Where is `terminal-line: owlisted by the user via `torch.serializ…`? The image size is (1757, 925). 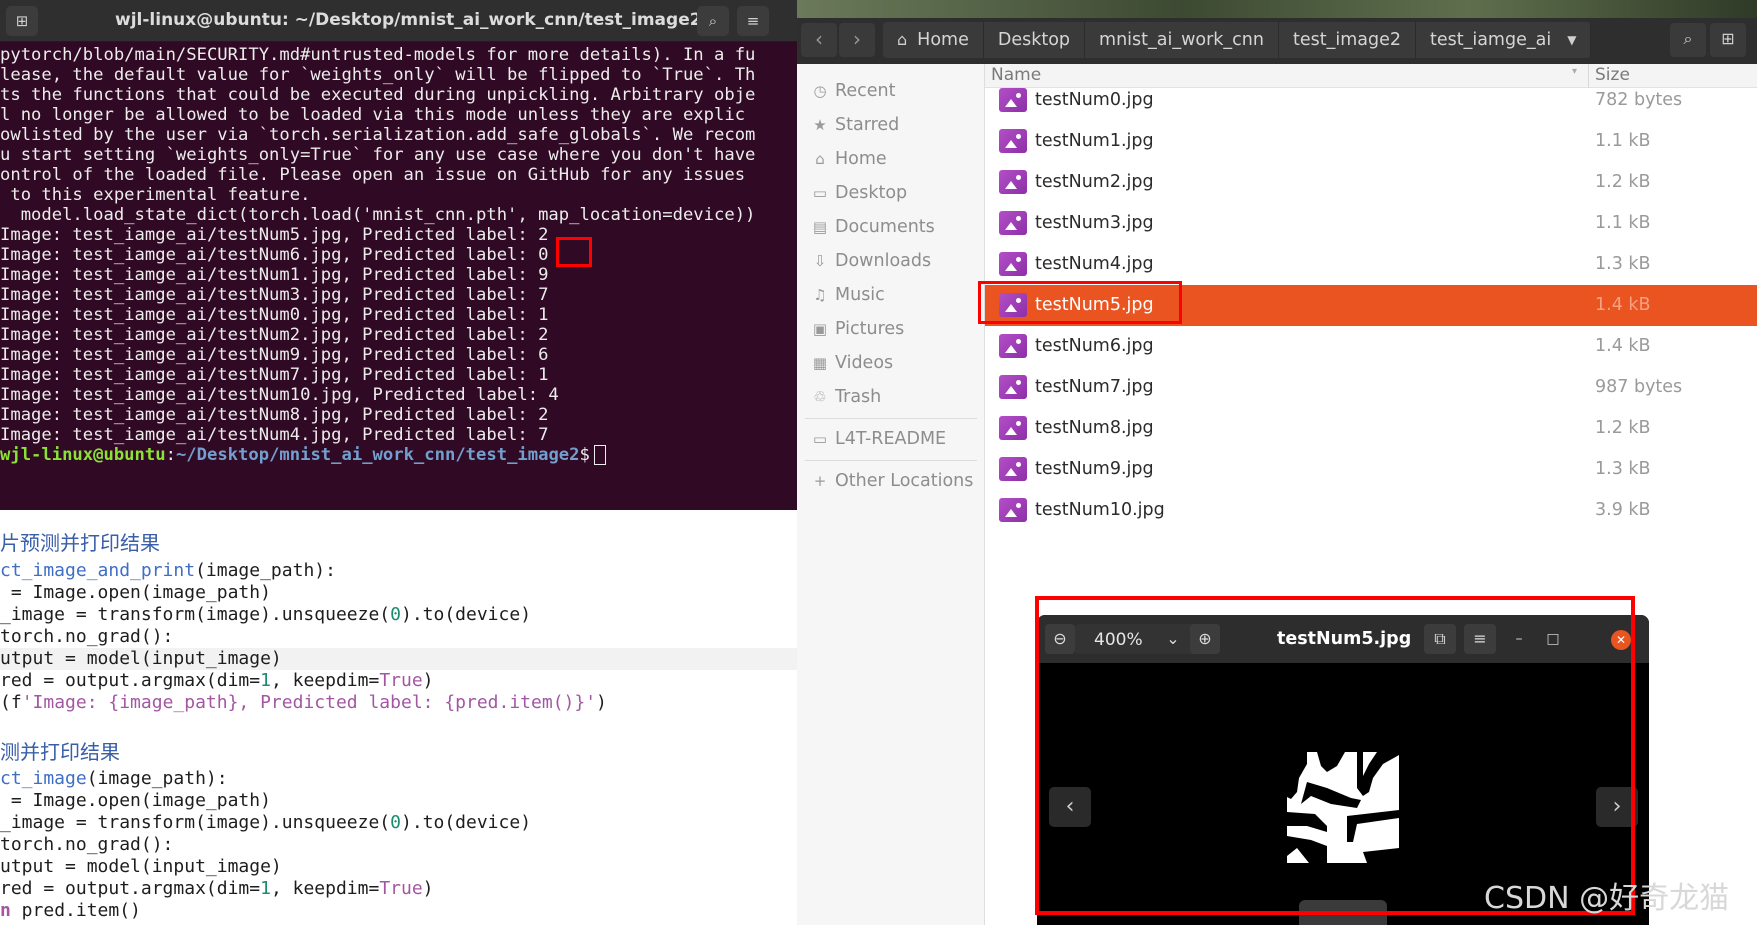
terminal-line: owlisted by the user via `torch.serializ… is located at coordinates (378, 135).